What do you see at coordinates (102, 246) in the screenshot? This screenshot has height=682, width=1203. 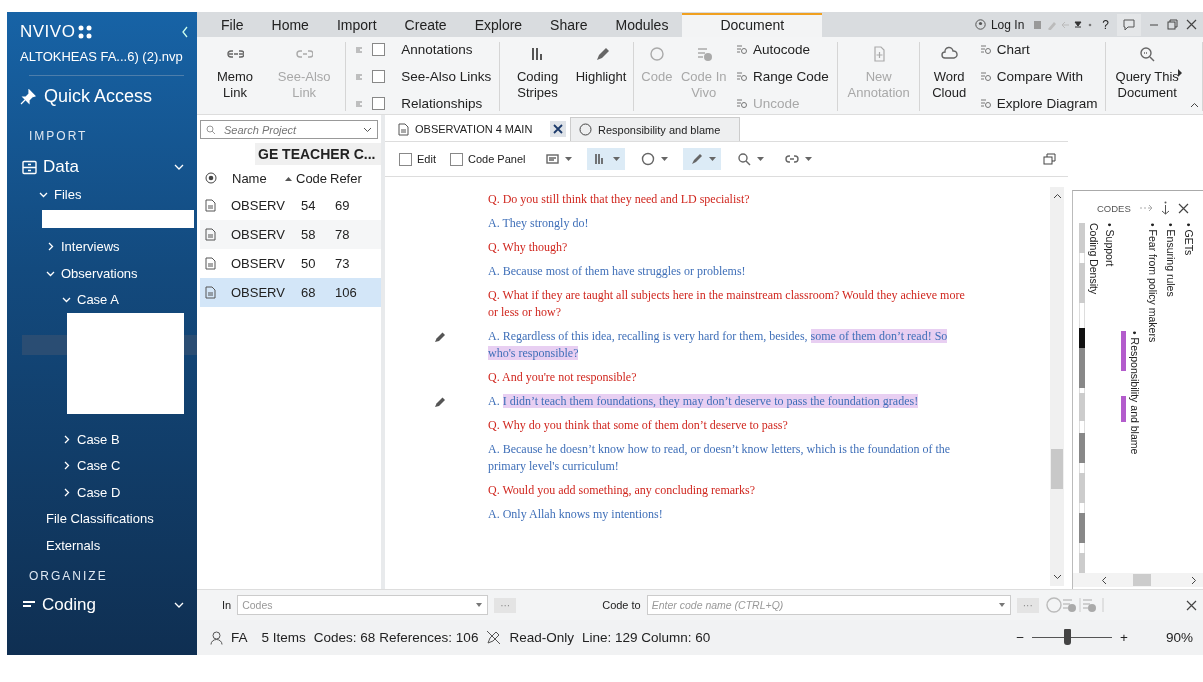 I see `tree-item: Interviews` at bounding box center [102, 246].